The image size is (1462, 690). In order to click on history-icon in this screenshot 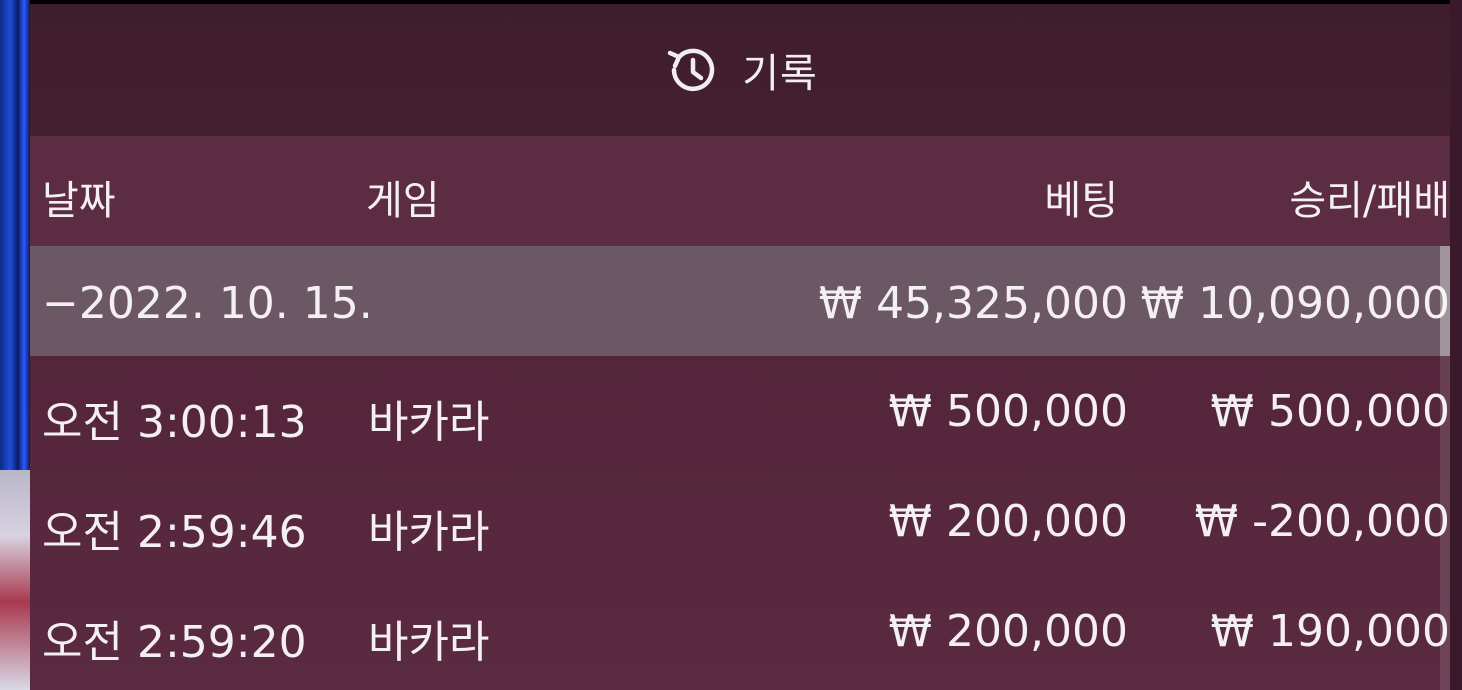, I will do `click(691, 70)`.